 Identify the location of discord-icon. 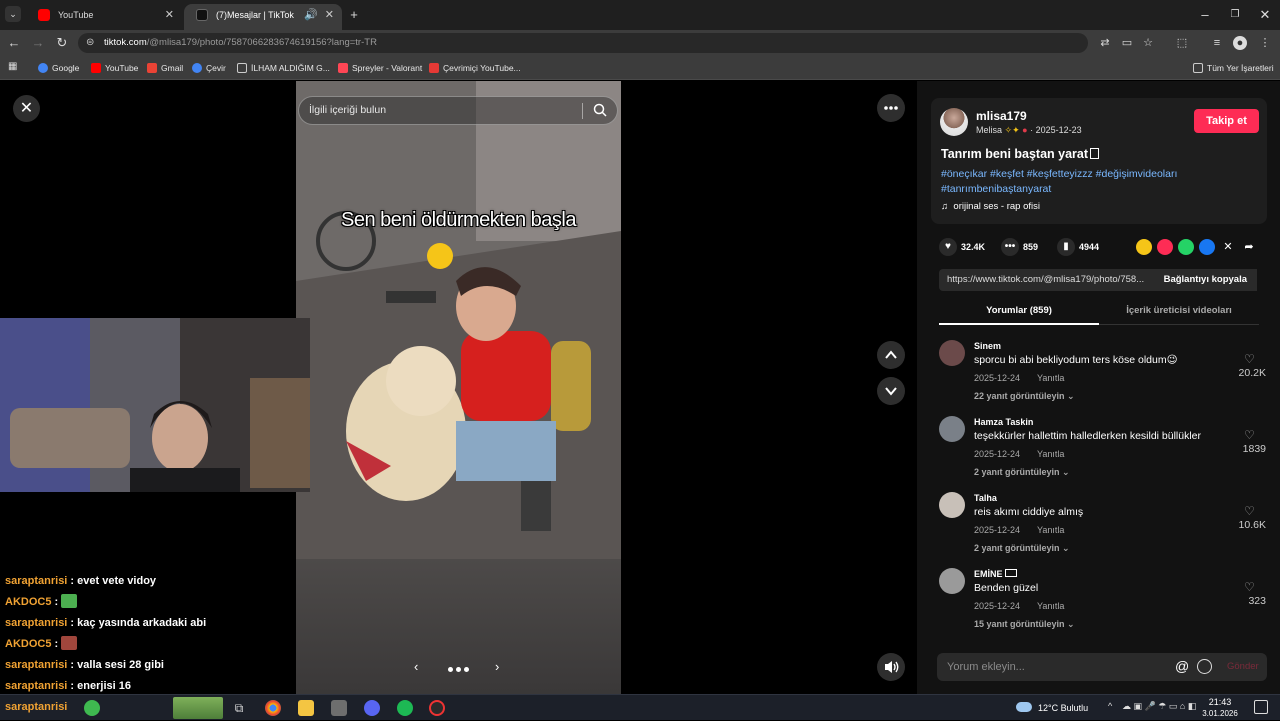
(372, 708).